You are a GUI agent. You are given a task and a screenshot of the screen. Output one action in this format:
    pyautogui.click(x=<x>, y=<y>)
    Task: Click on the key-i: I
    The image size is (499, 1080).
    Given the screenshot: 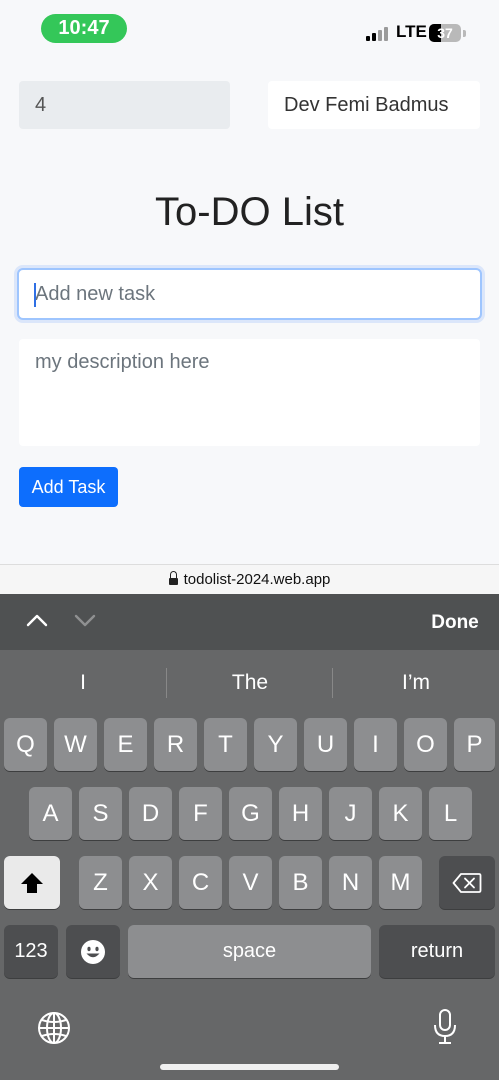 What is the action you would take?
    pyautogui.click(x=375, y=744)
    